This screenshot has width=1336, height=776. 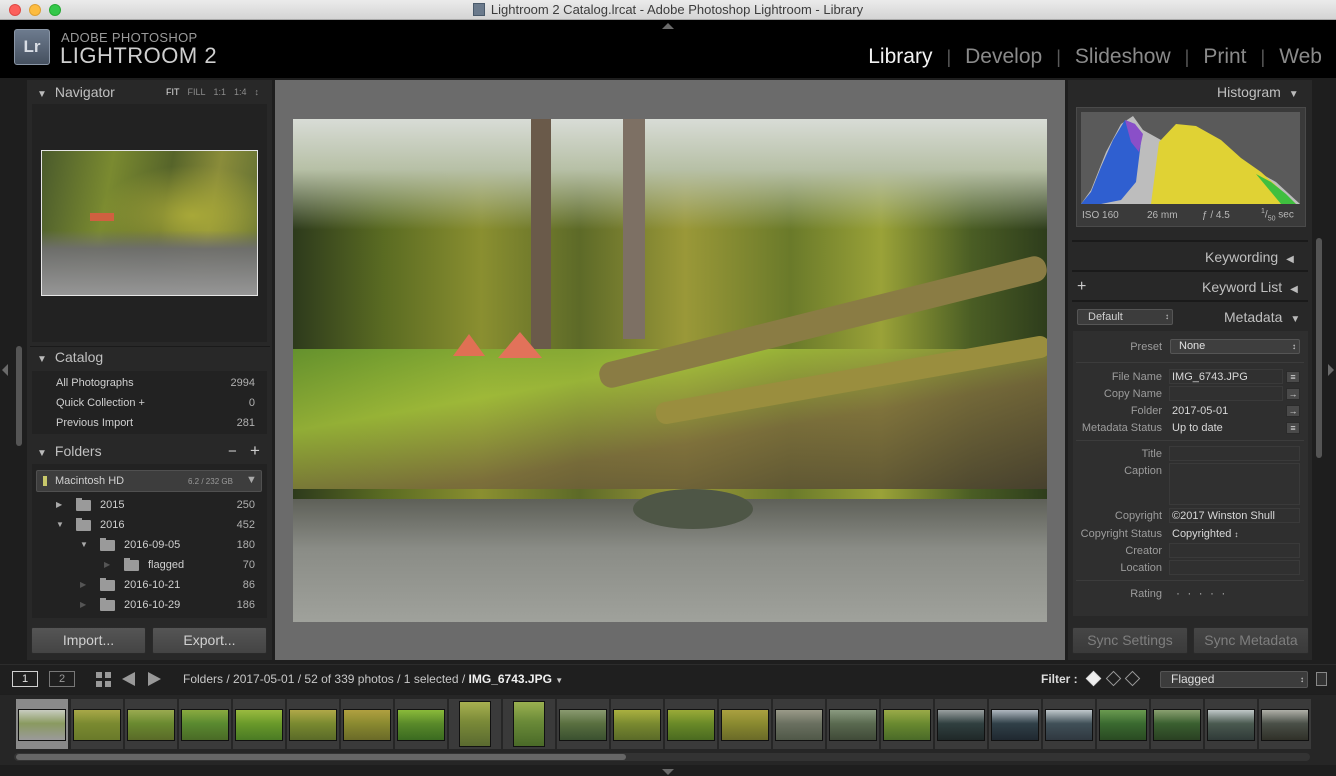 What do you see at coordinates (25, 679) in the screenshot?
I see `primary-display-button: 1` at bounding box center [25, 679].